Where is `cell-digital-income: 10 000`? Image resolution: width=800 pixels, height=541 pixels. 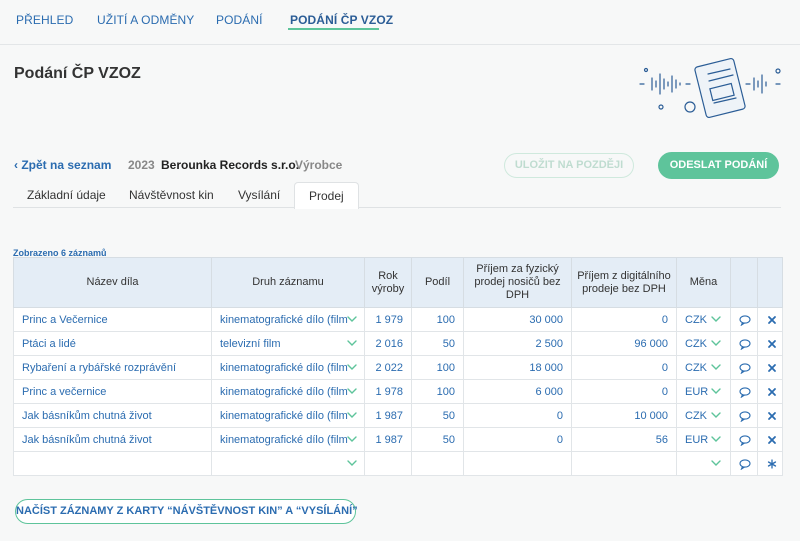
cell-digital-income: 10 000 is located at coordinates (624, 415).